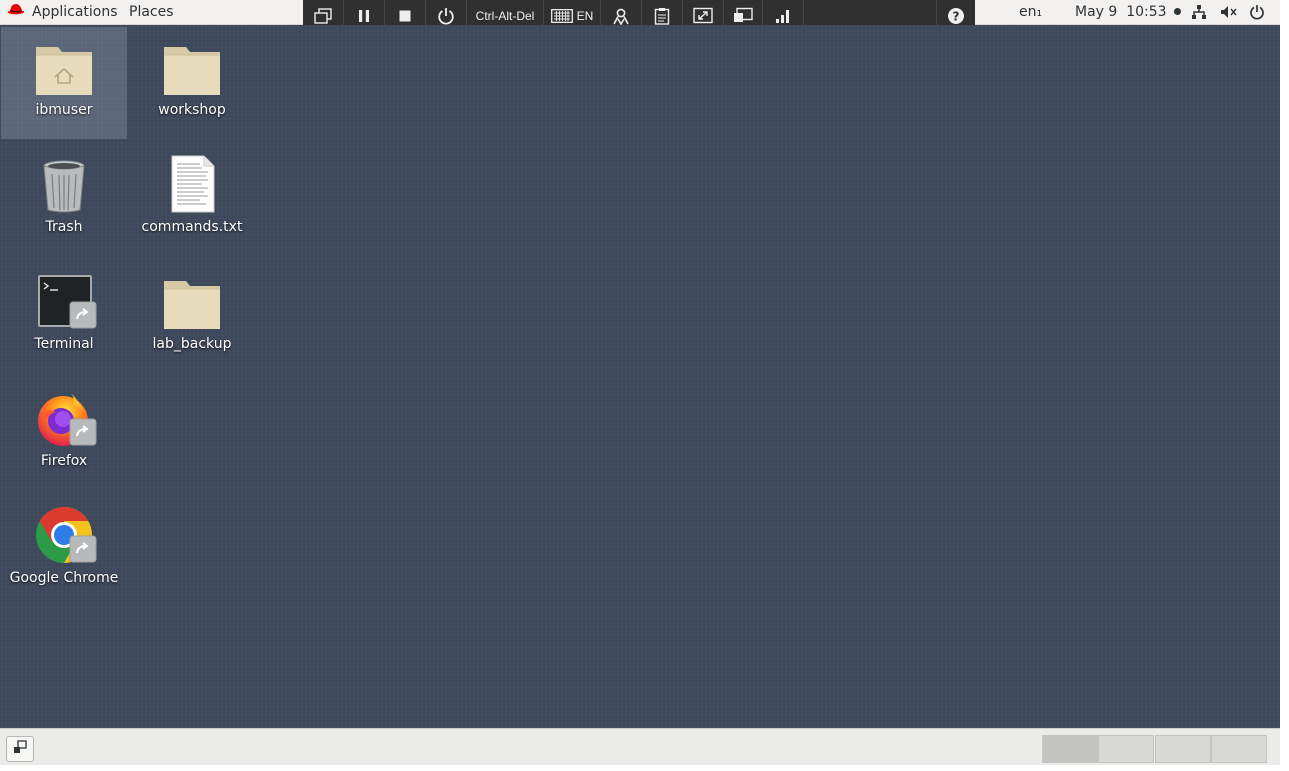  I want to click on notification-dot, so click(1177, 11).